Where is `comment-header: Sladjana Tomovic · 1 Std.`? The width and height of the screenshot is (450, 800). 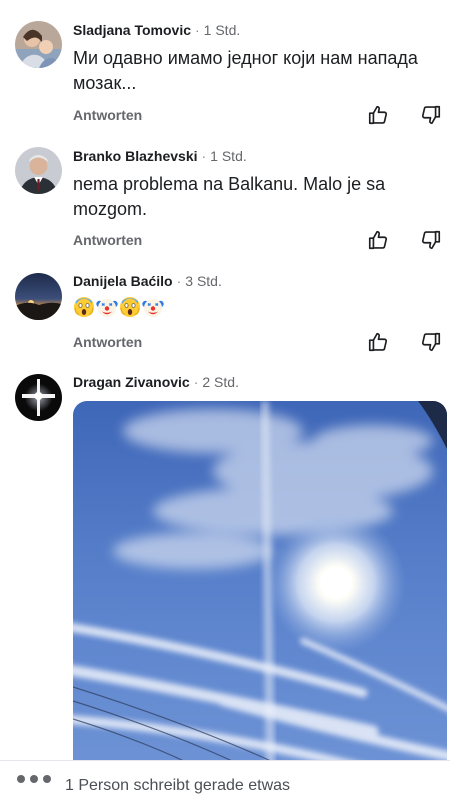
comment-header: Sladjana Tomovic · 1 Std. is located at coordinates (156, 30).